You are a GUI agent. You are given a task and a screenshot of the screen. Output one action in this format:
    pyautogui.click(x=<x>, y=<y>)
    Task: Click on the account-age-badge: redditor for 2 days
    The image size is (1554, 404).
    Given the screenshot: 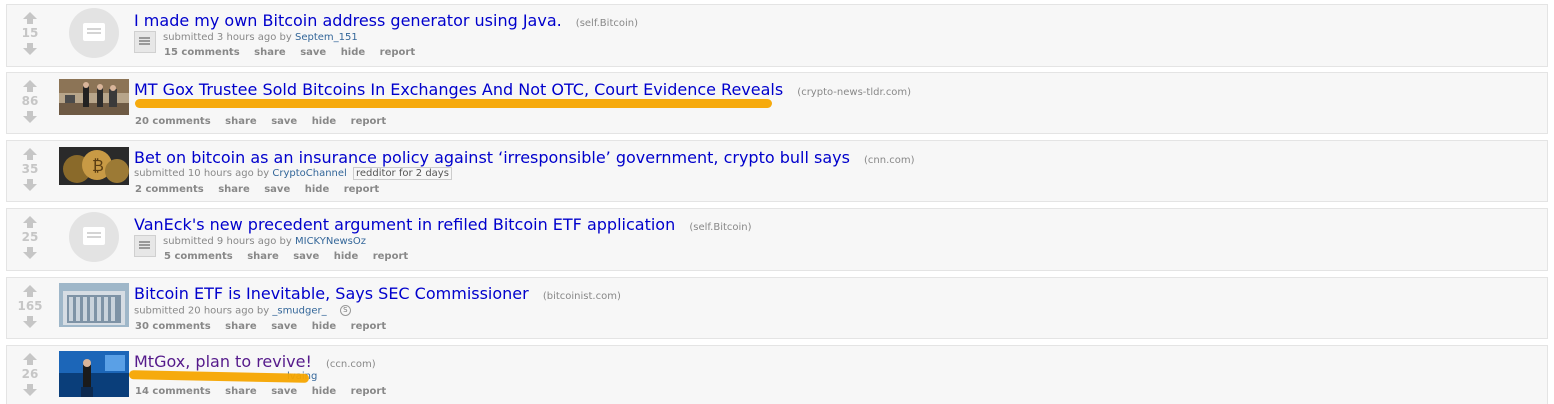 What is the action you would take?
    pyautogui.click(x=402, y=173)
    